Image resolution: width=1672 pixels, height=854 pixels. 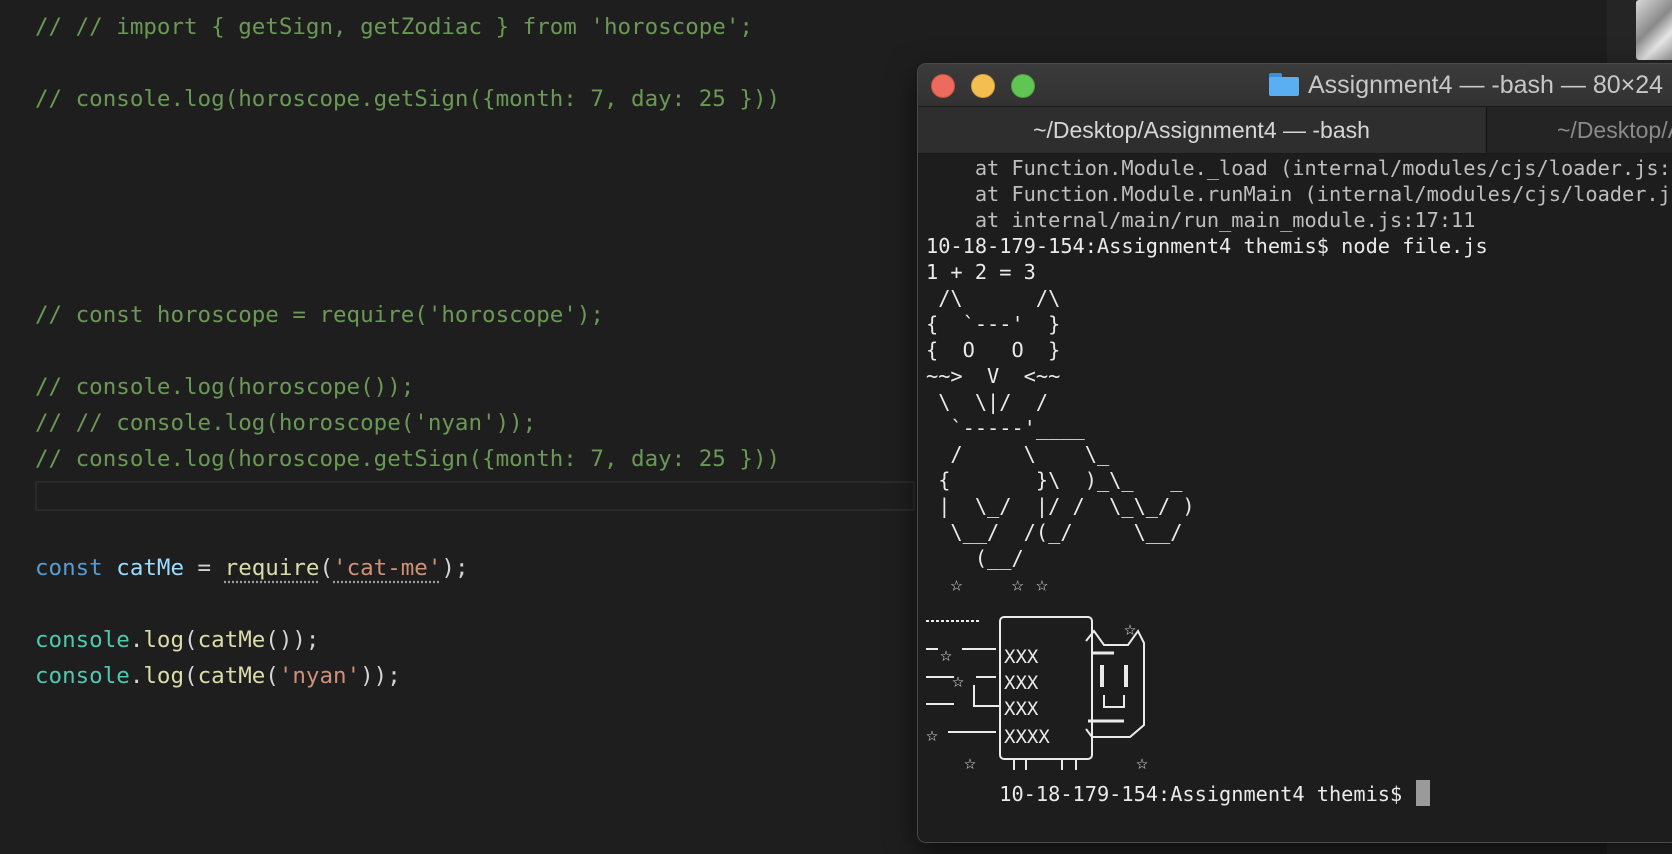 What do you see at coordinates (455, 568) in the screenshot?
I see `code-token: );` at bounding box center [455, 568].